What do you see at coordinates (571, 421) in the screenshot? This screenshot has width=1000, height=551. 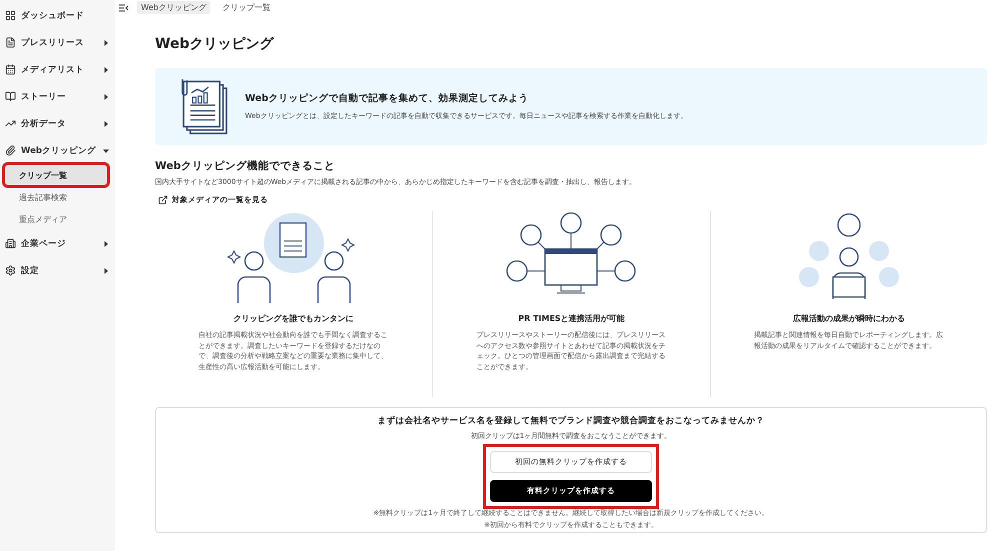 I see `cta-title: まずは会社名やサービス名を登録して無料でブランド調査や競合調査をおこなってみませんか？` at bounding box center [571, 421].